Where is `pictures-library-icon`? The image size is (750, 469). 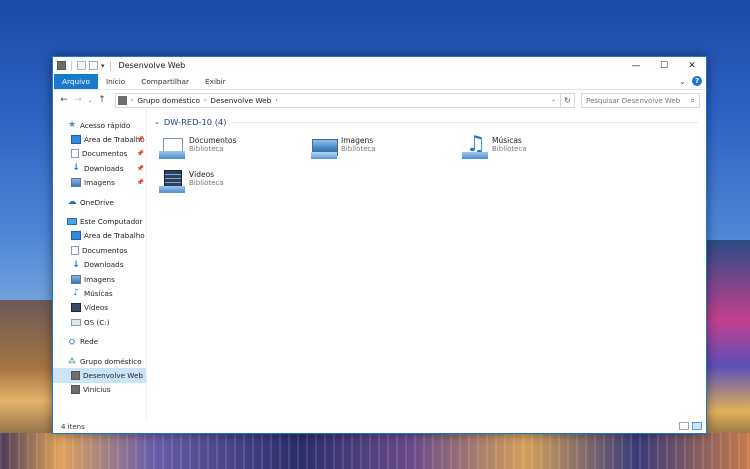 pictures-library-icon is located at coordinates (324, 148).